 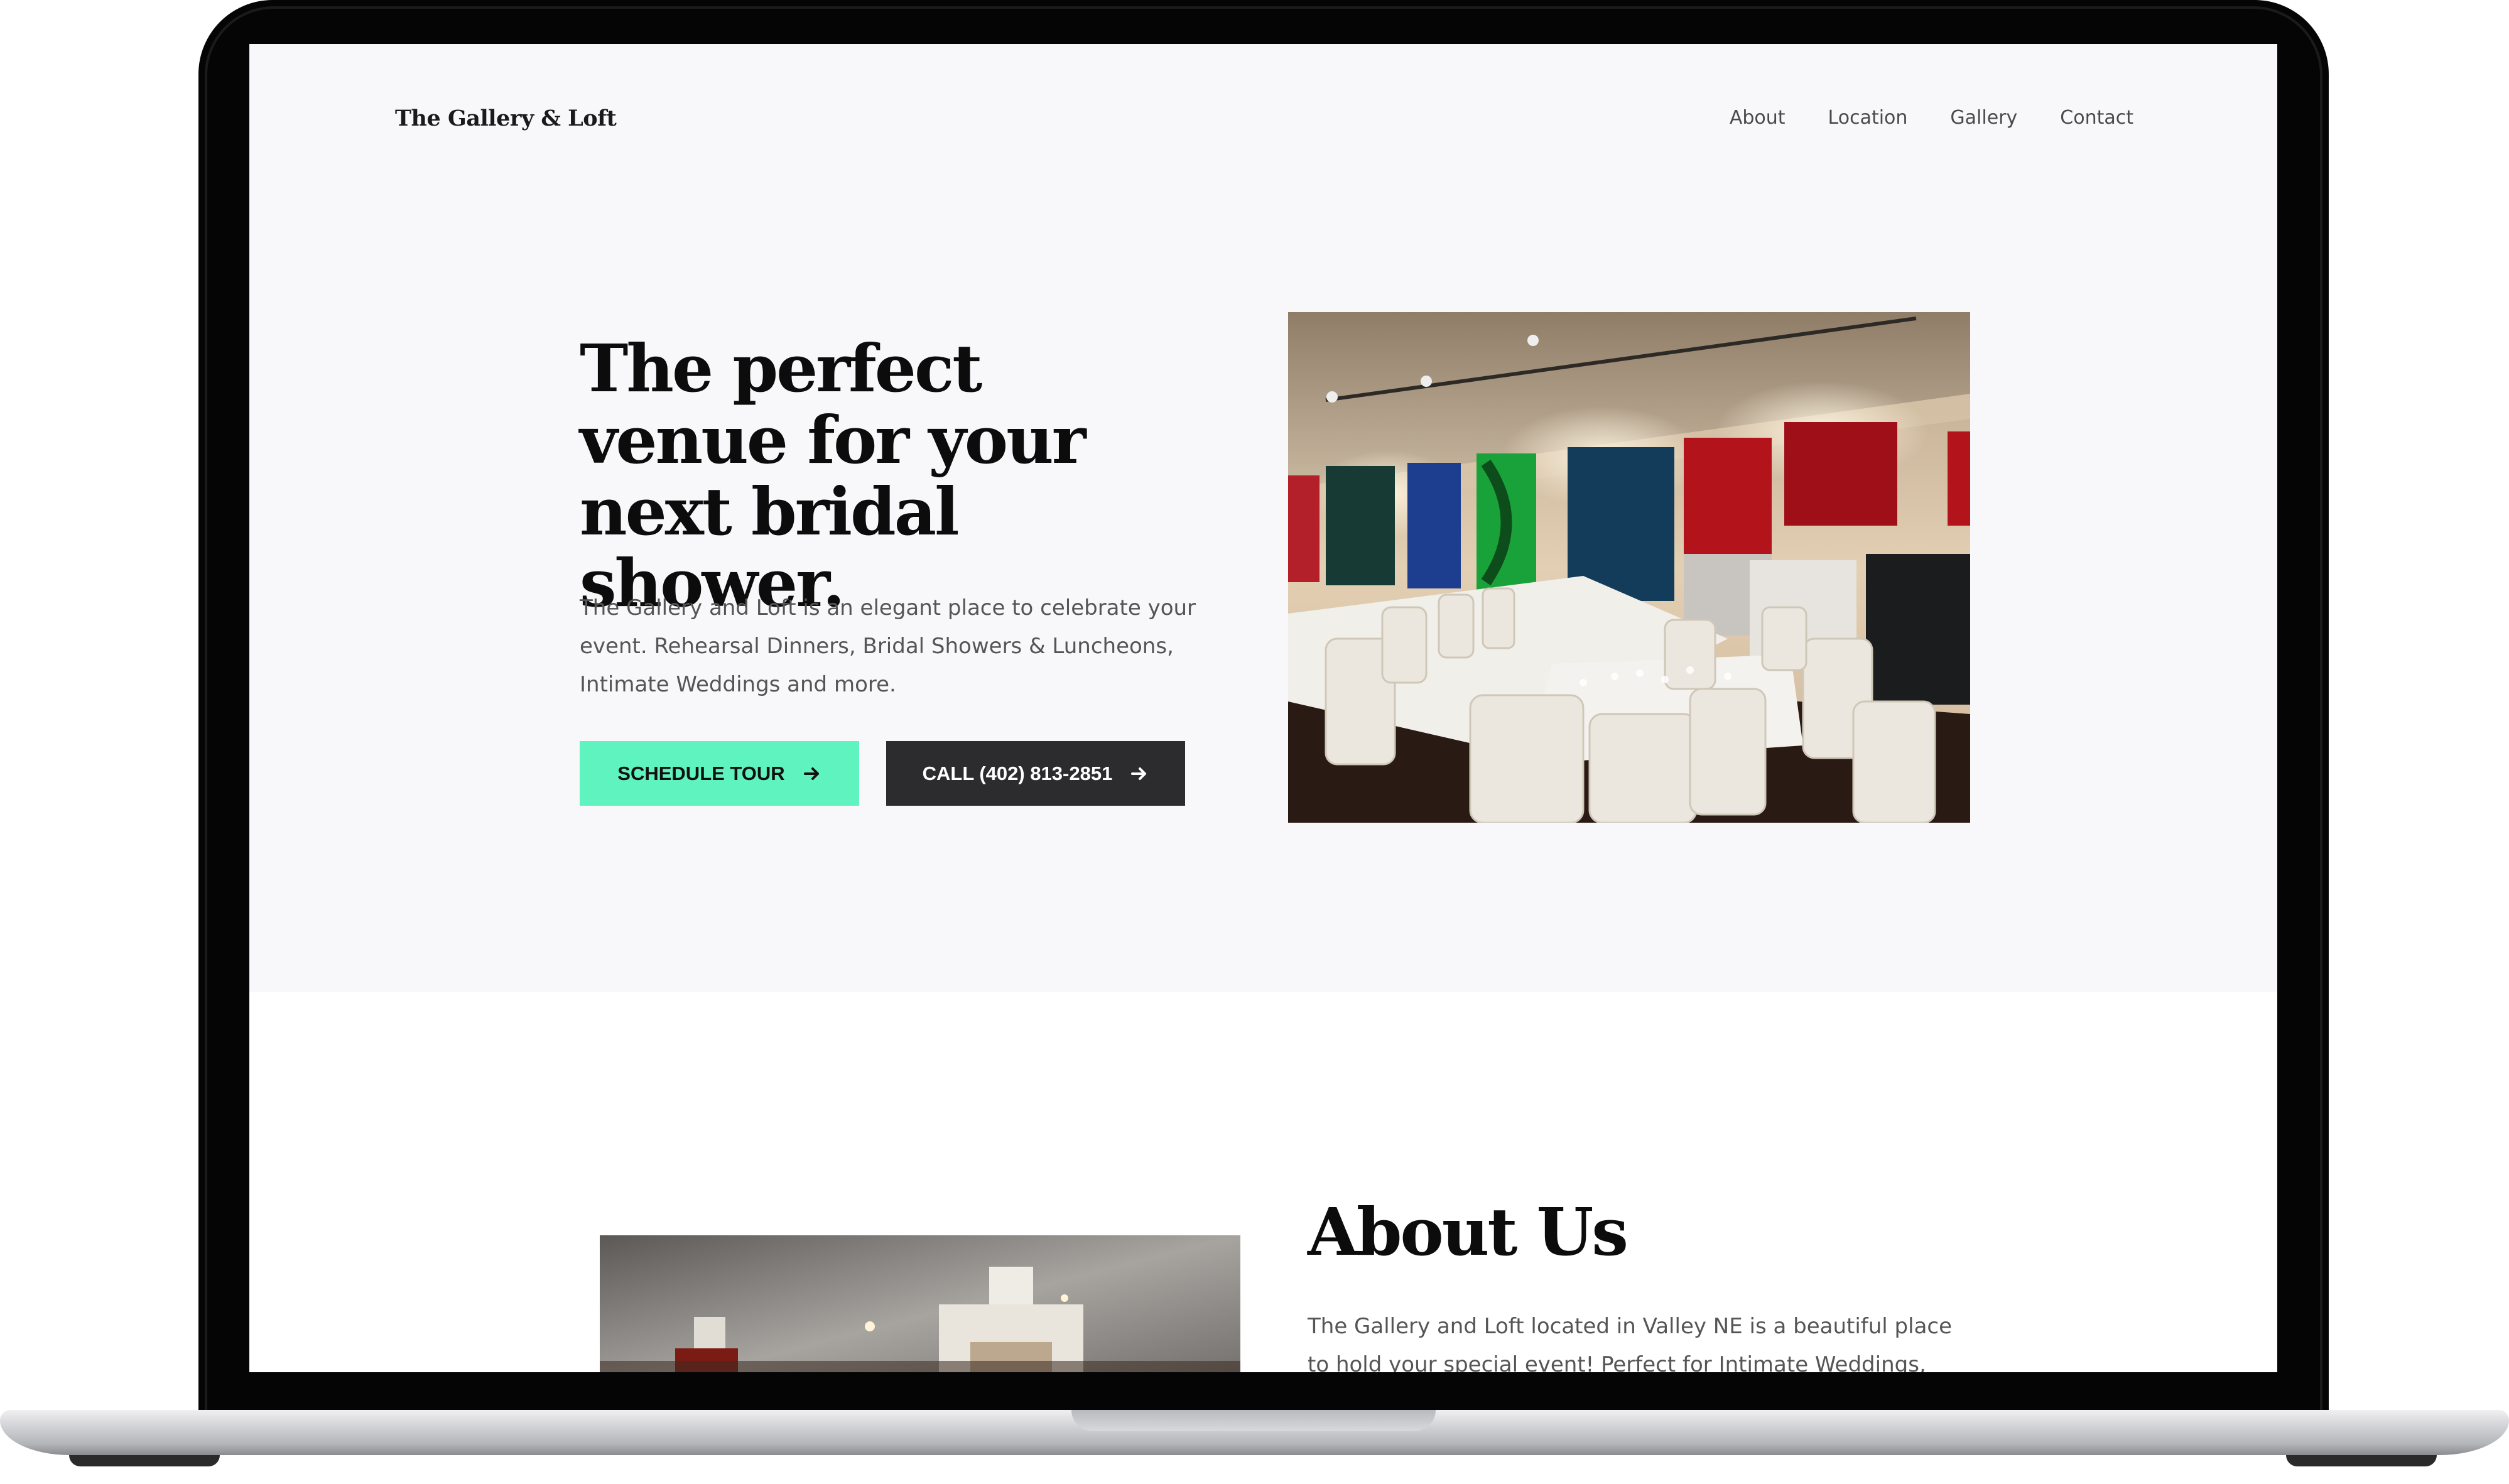 I want to click on nav-link-location: Location, so click(x=1868, y=118).